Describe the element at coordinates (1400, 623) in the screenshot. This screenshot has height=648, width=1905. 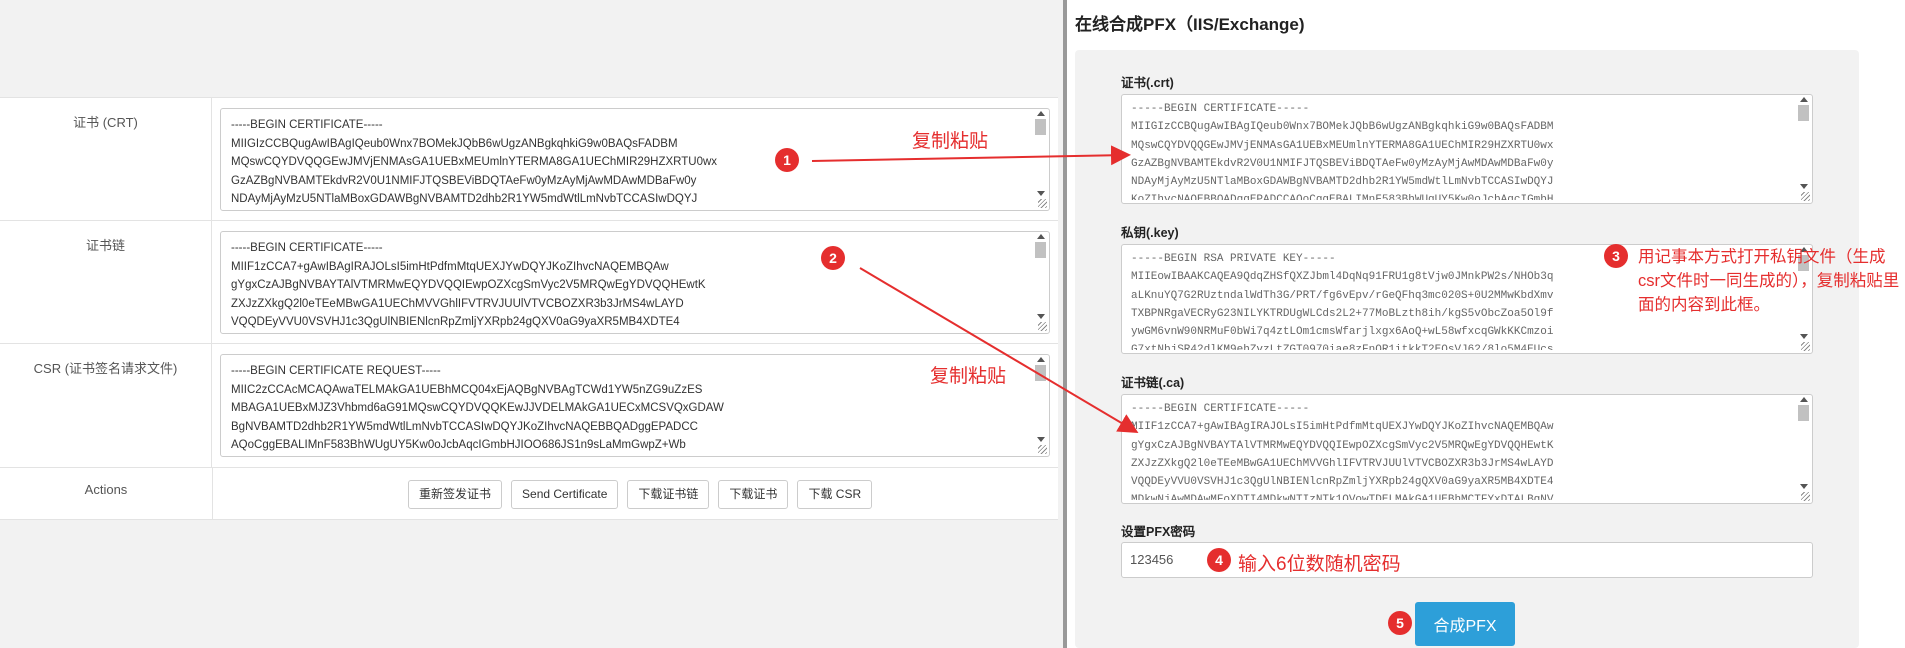
I see `step-5-badge: 5` at that location.